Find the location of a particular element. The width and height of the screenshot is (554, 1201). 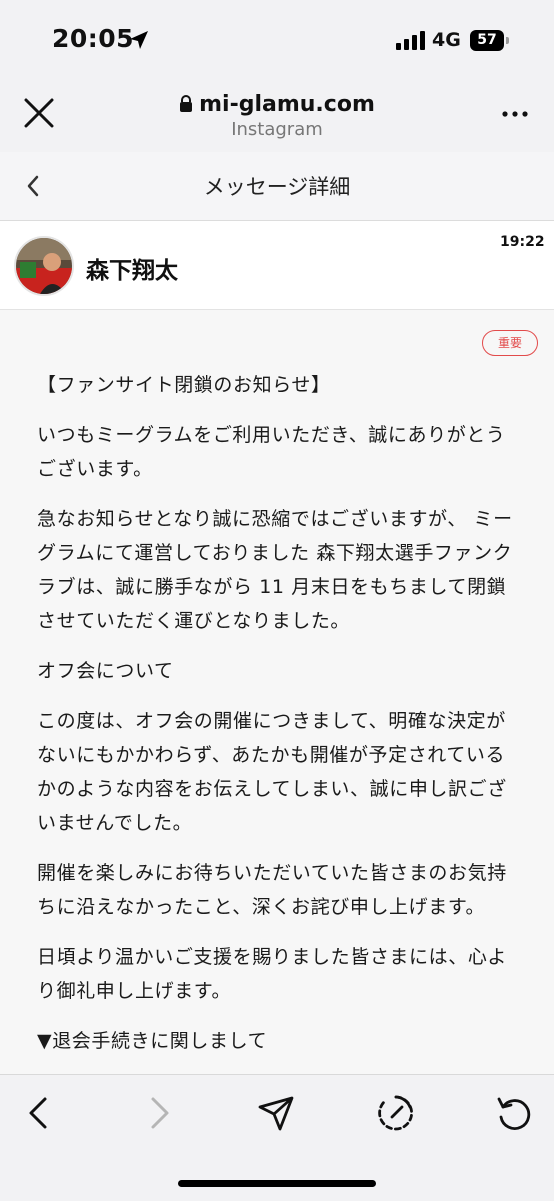

sender-name: 森下翔太 is located at coordinates (132, 271).